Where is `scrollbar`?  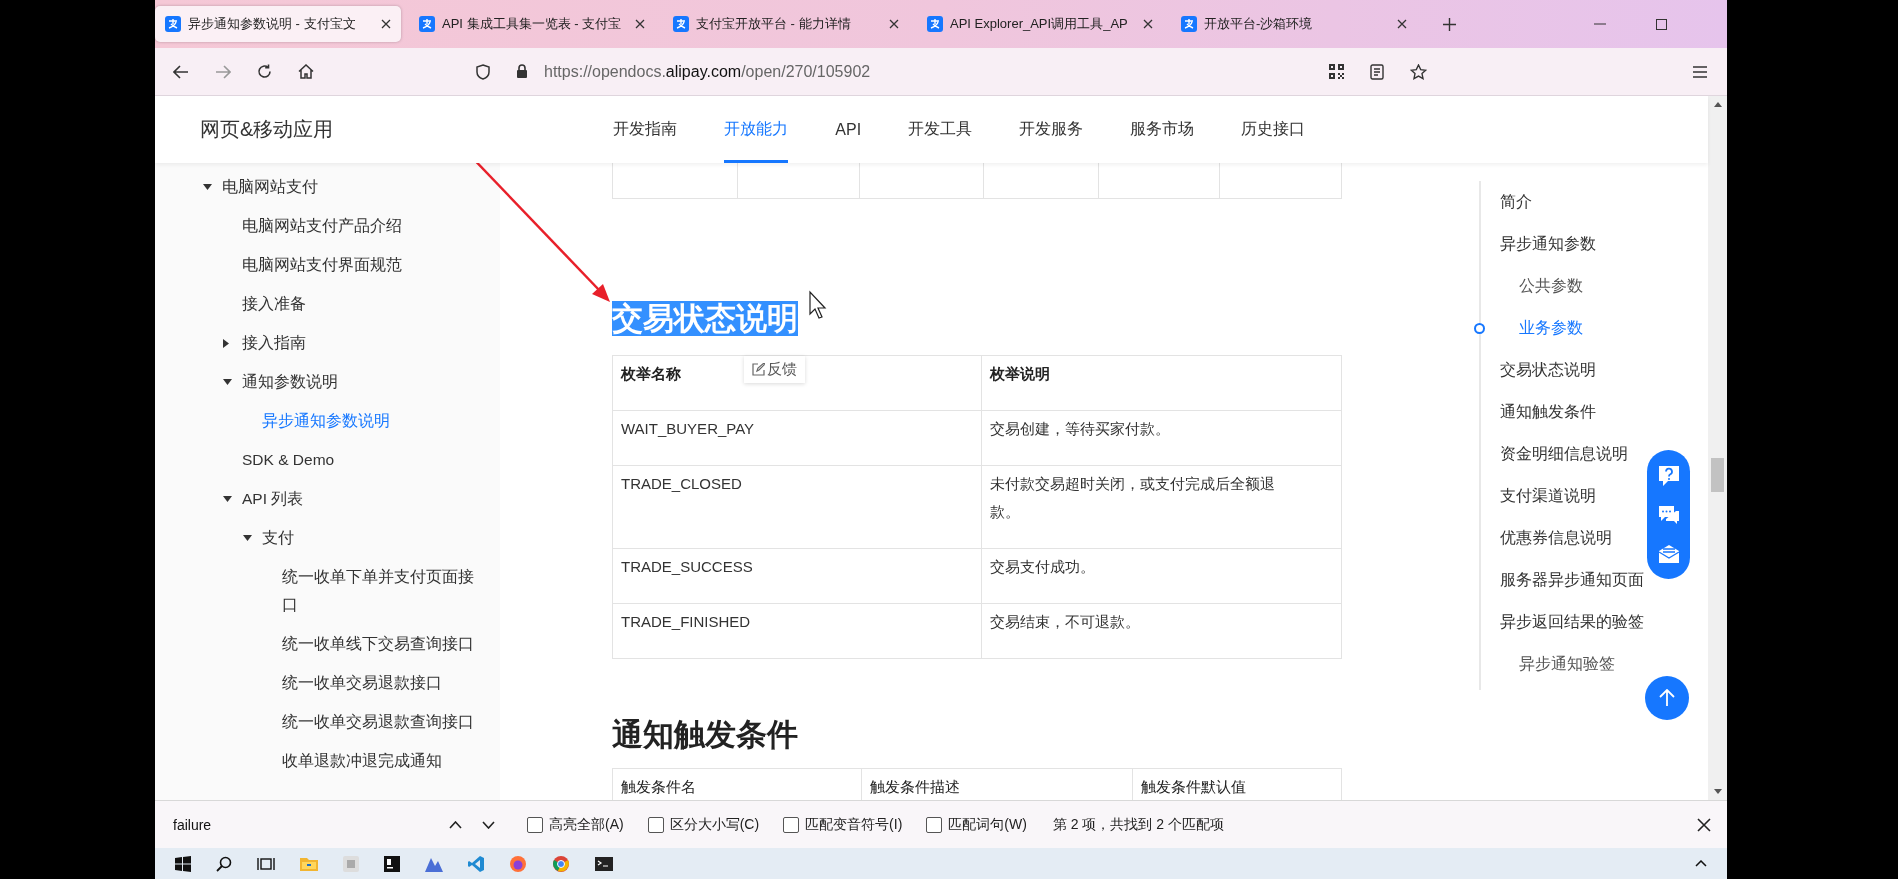 scrollbar is located at coordinates (1717, 448).